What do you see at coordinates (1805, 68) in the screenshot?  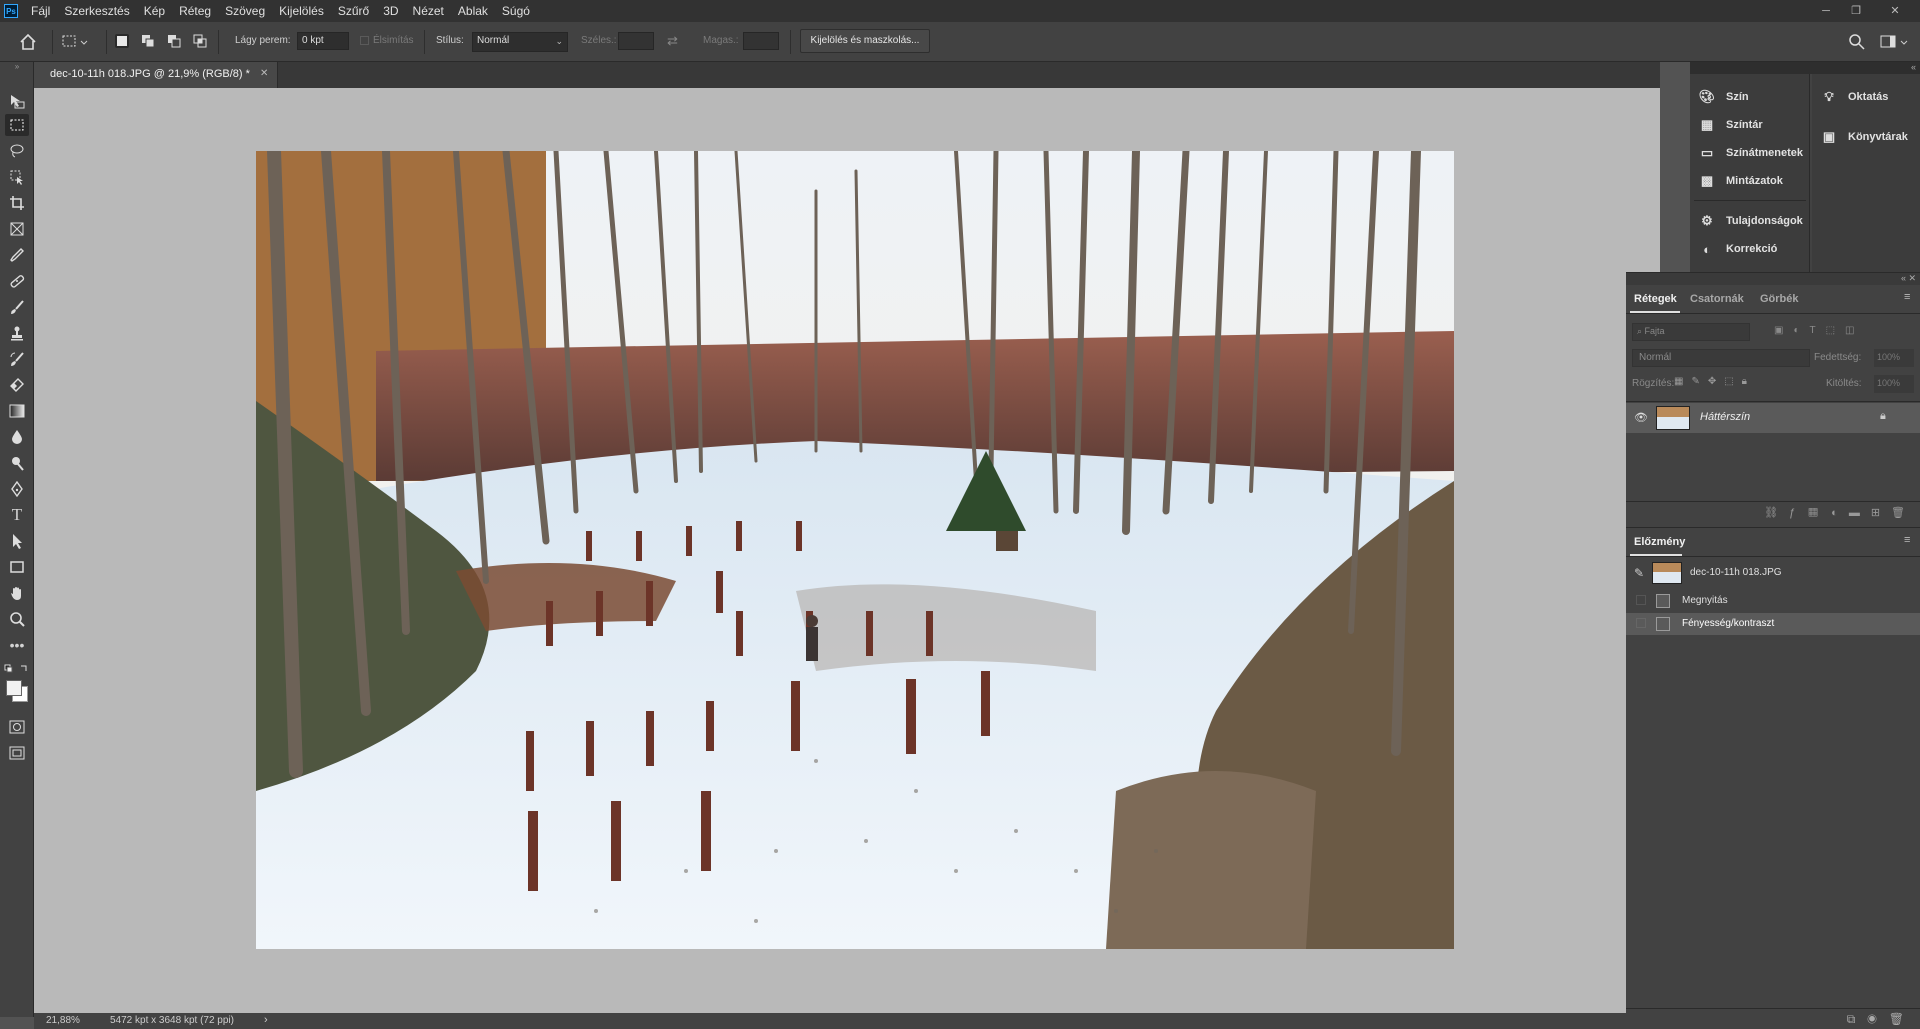 I see `collapse-dock-icon: «` at bounding box center [1805, 68].